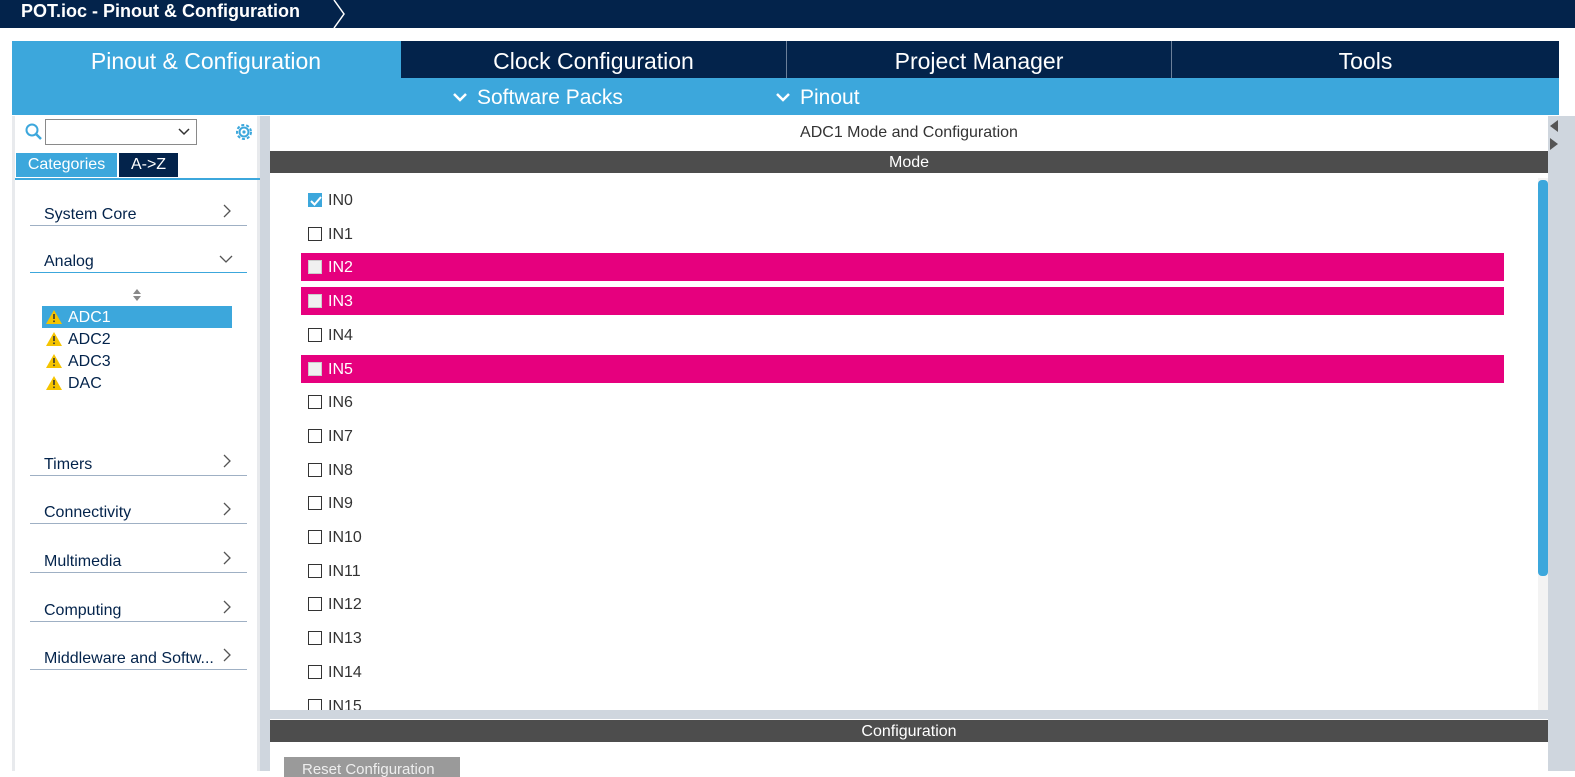 This screenshot has width=1575, height=777. I want to click on category-label: Connectivity, so click(88, 512).